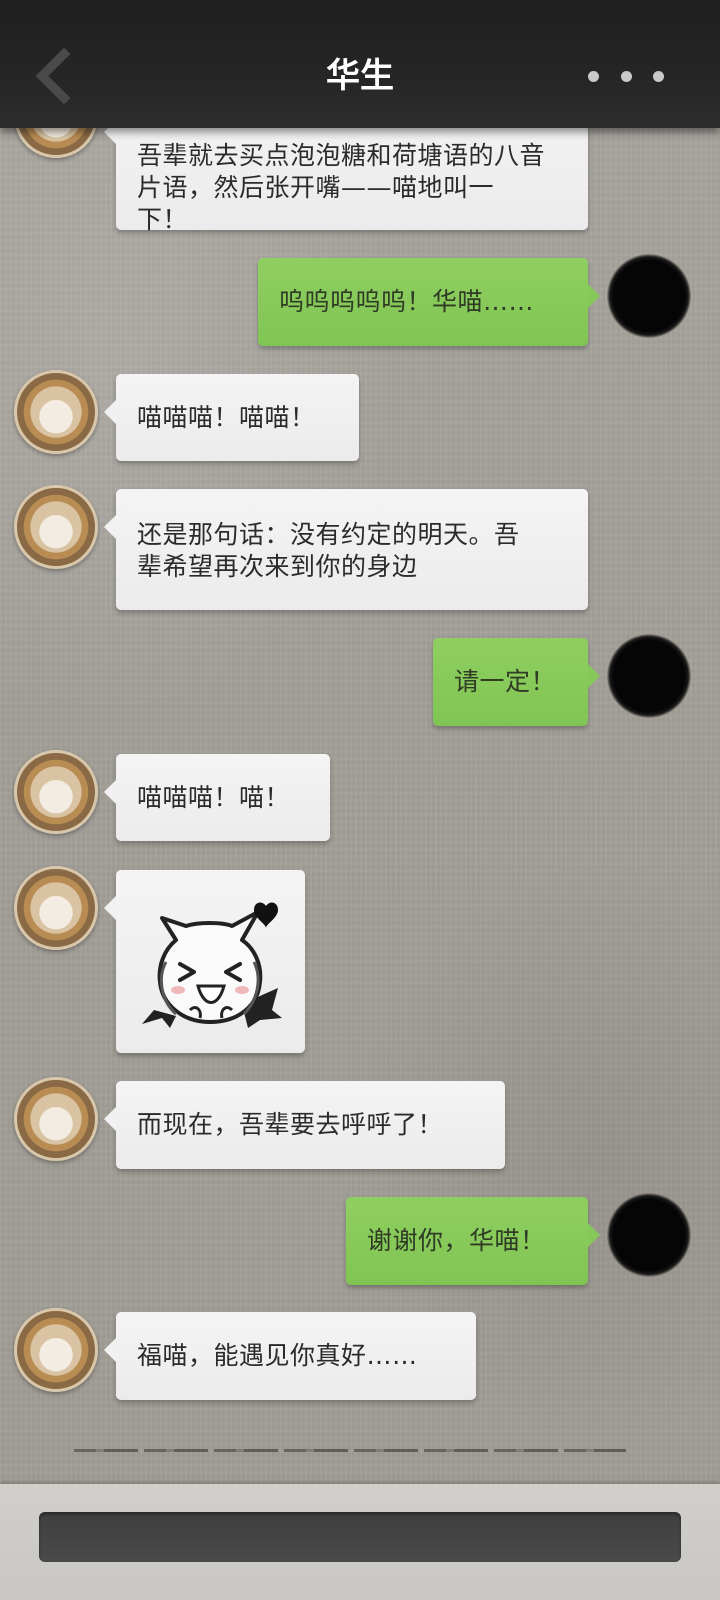  I want to click on message-text: 请一定！, so click(505, 681).